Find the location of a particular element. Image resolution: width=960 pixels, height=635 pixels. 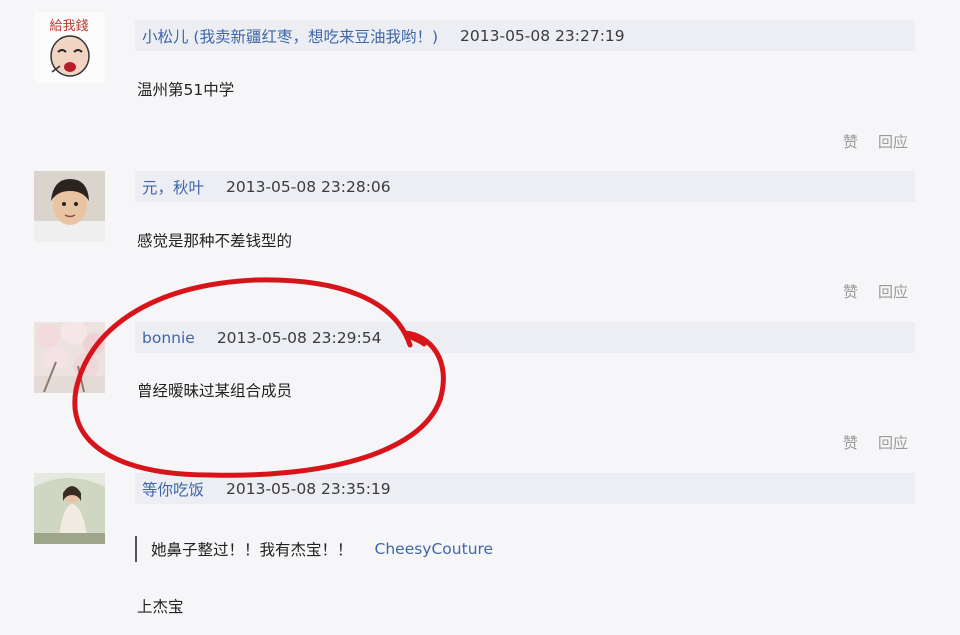

comment-meta: bonnie 2013-05-08 23:29:54 is located at coordinates (525, 337).